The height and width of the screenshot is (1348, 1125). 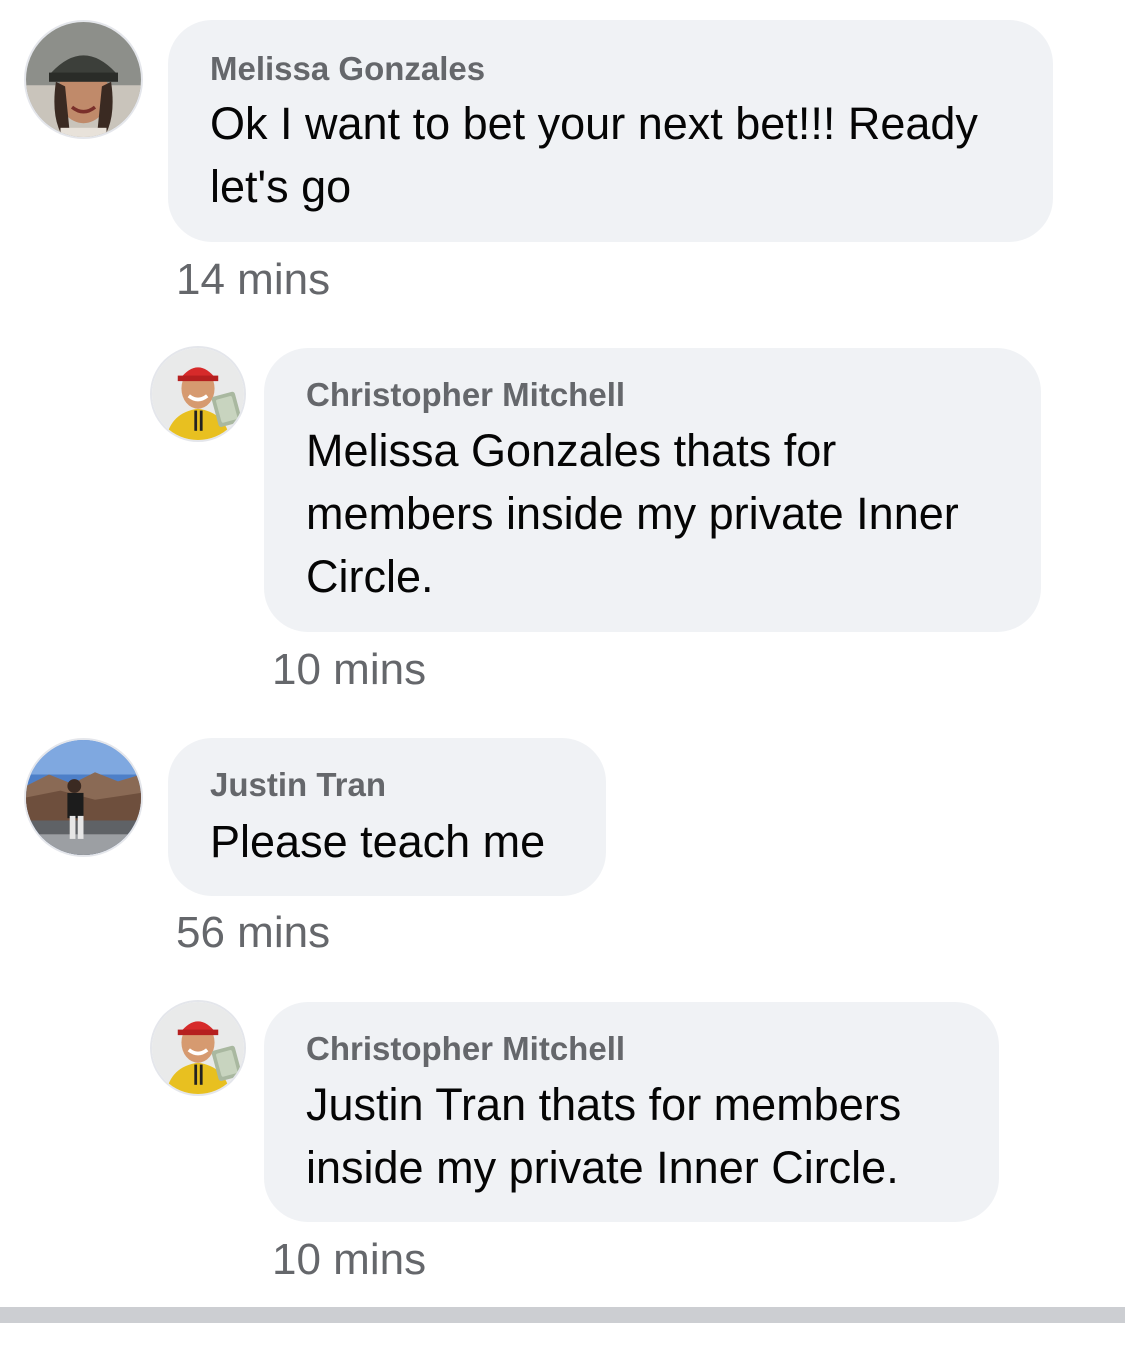 What do you see at coordinates (602, 1167) in the screenshot?
I see `reply-text-line: inside my private Inner Circle.` at bounding box center [602, 1167].